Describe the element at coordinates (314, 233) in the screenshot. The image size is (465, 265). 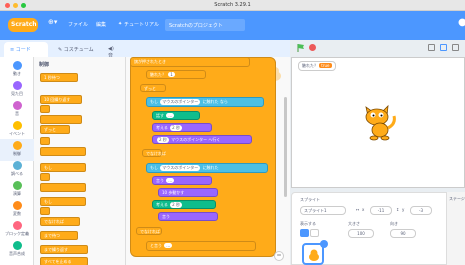
I see `show-hidden-icon` at that location.